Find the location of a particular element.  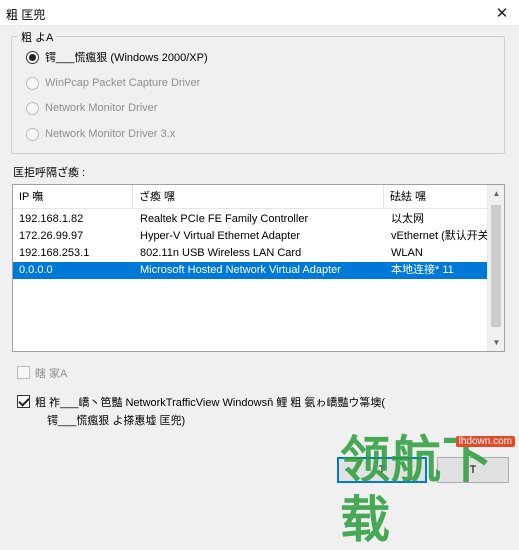

column-header-adapter-name: ざ瘓 嘿 is located at coordinates (258, 197).